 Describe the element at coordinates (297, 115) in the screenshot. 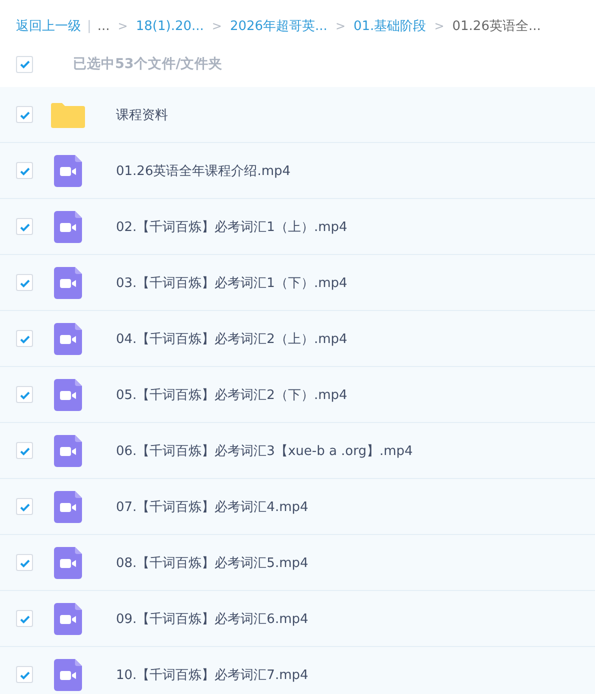

I see `file-row: 课程资料` at that location.